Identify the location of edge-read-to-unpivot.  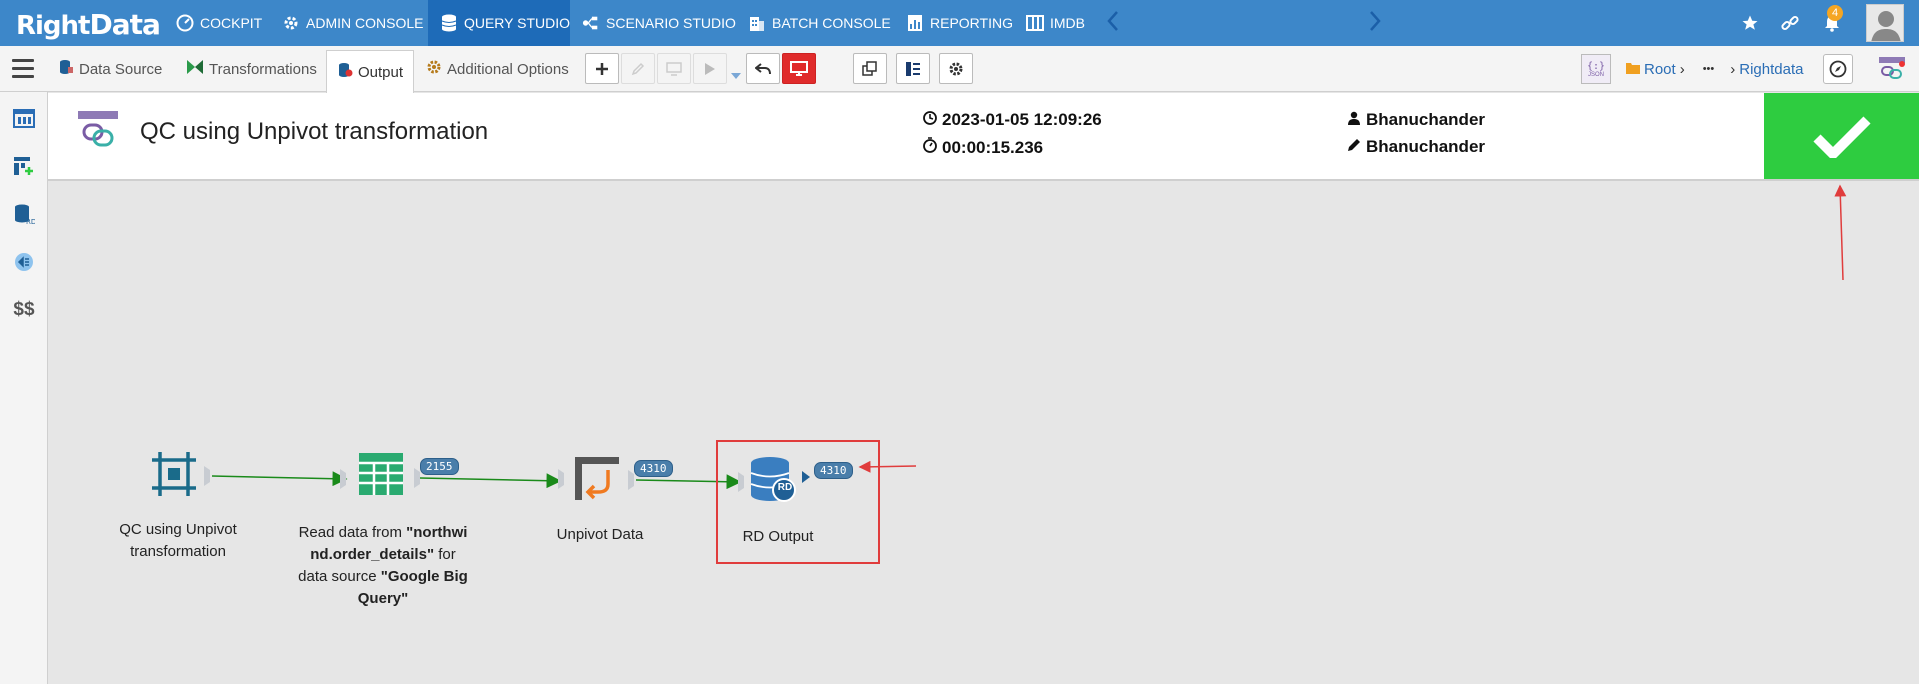
(490, 481).